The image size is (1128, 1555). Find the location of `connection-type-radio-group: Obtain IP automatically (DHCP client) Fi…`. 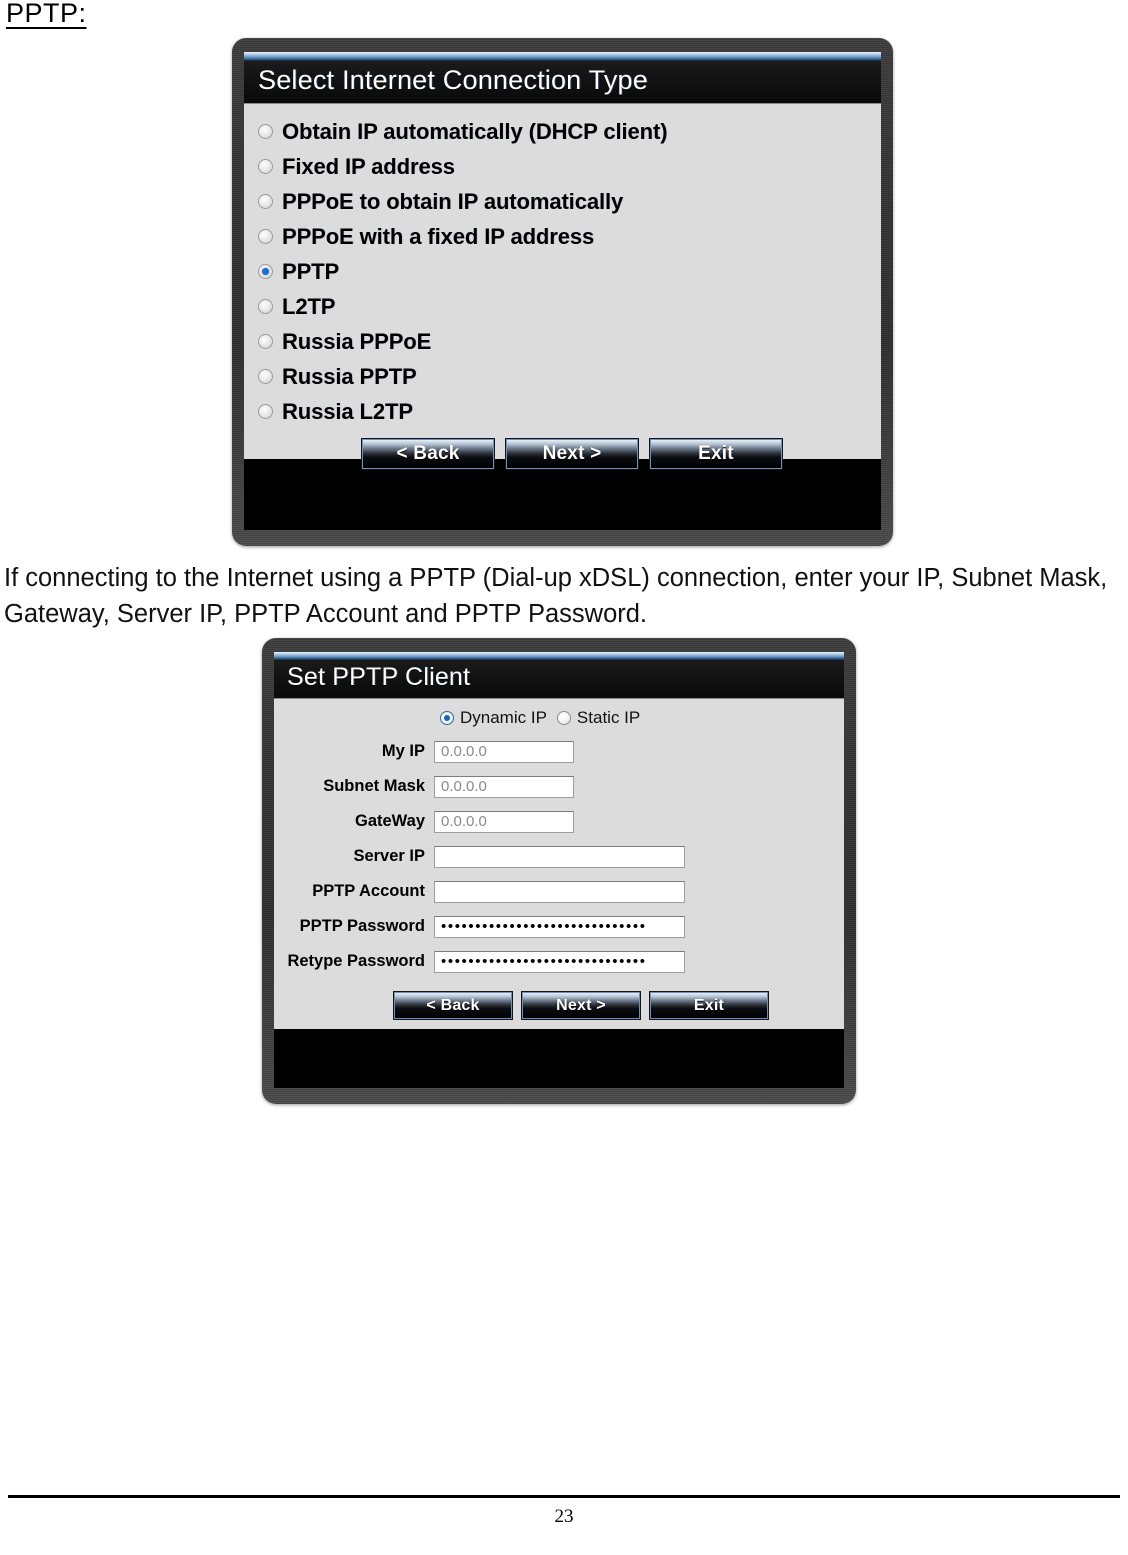

connection-type-radio-group: Obtain IP automatically (DHCP client) Fi… is located at coordinates (562, 287).